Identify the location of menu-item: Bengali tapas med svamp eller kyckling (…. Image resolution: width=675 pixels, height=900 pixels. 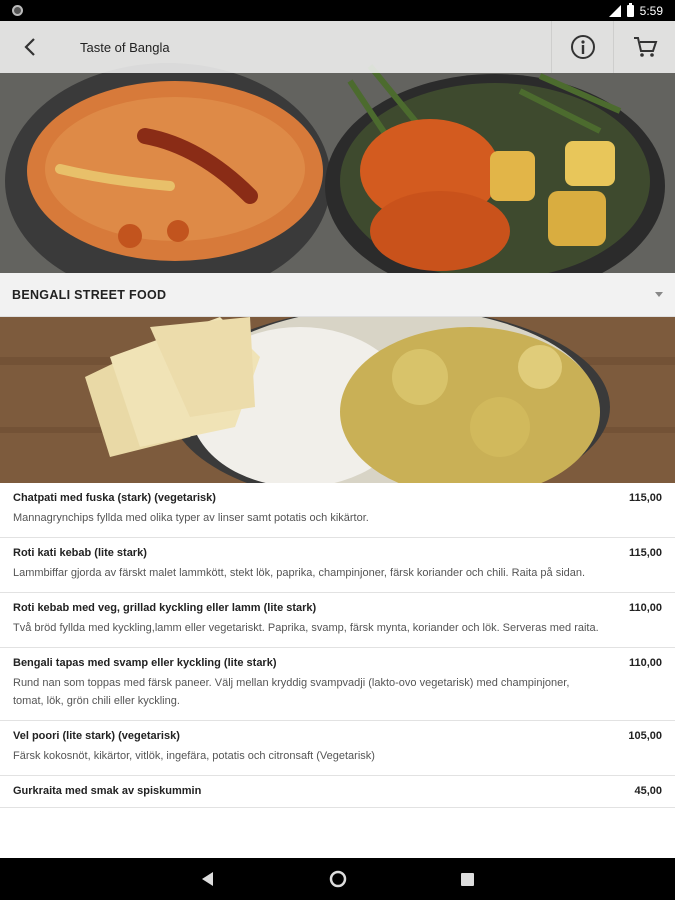
(337, 684).